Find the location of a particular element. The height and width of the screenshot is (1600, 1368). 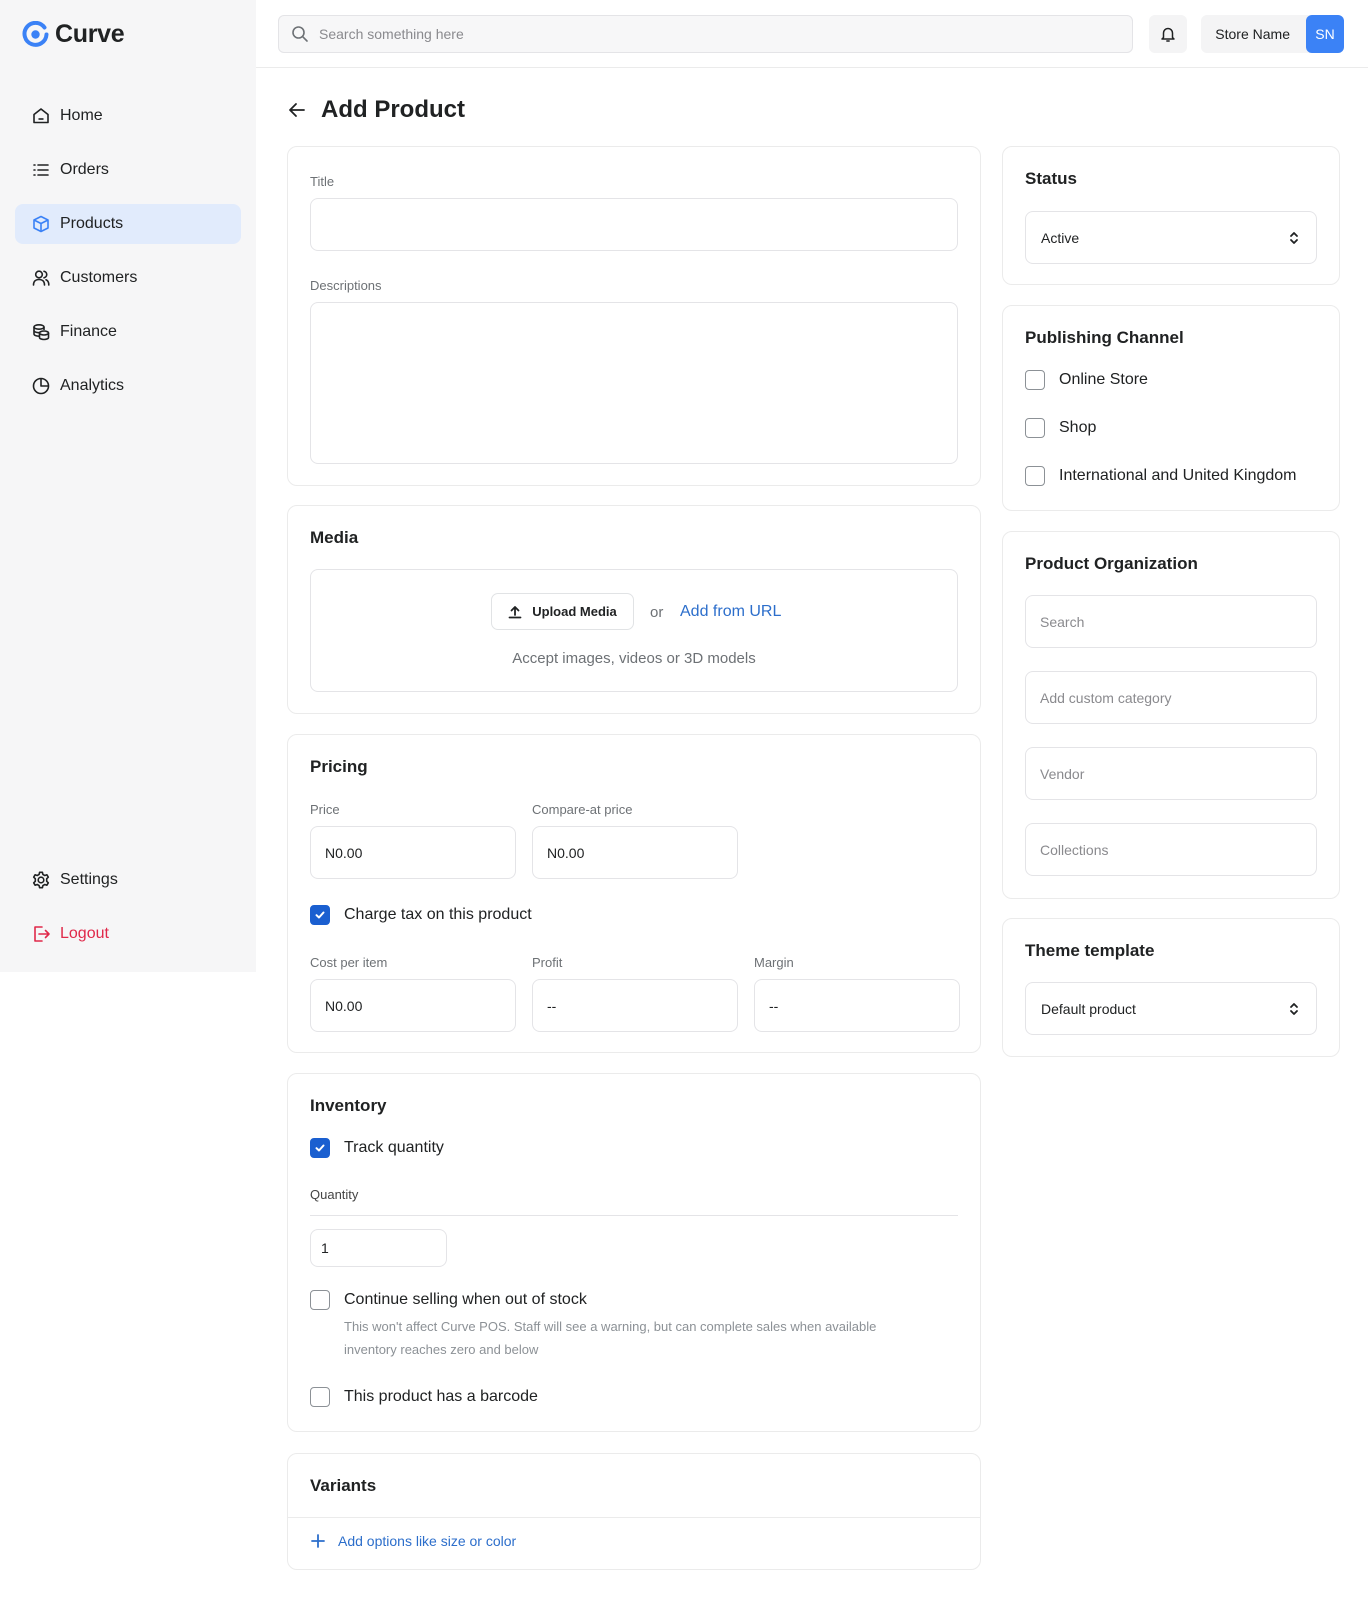

sidebar-item-customers: Customers is located at coordinates (128, 278).